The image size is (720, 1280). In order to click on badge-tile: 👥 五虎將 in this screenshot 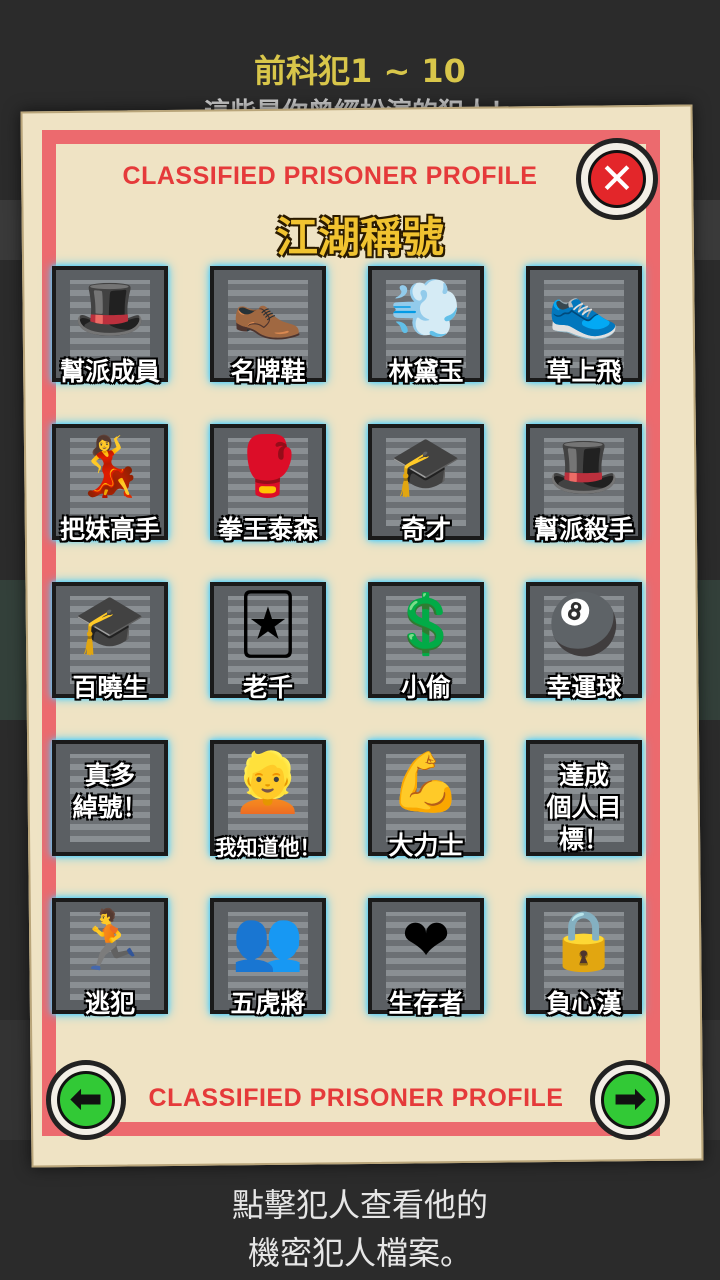, I will do `click(268, 958)`.